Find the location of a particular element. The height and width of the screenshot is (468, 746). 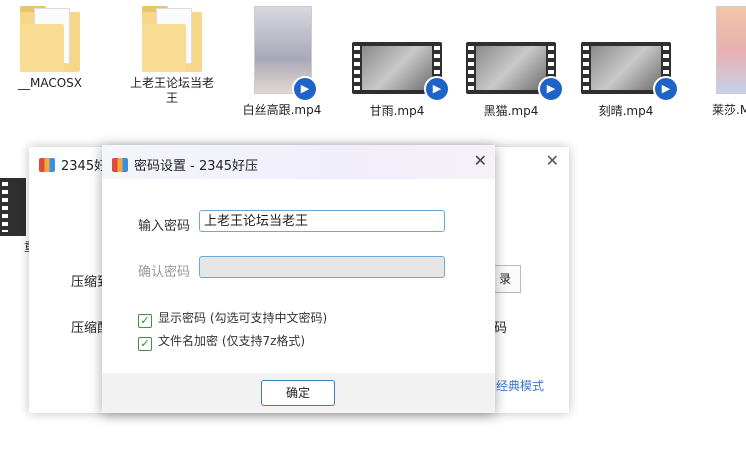

desktop-item-macosx: __MACOSX is located at coordinates (50, 48).